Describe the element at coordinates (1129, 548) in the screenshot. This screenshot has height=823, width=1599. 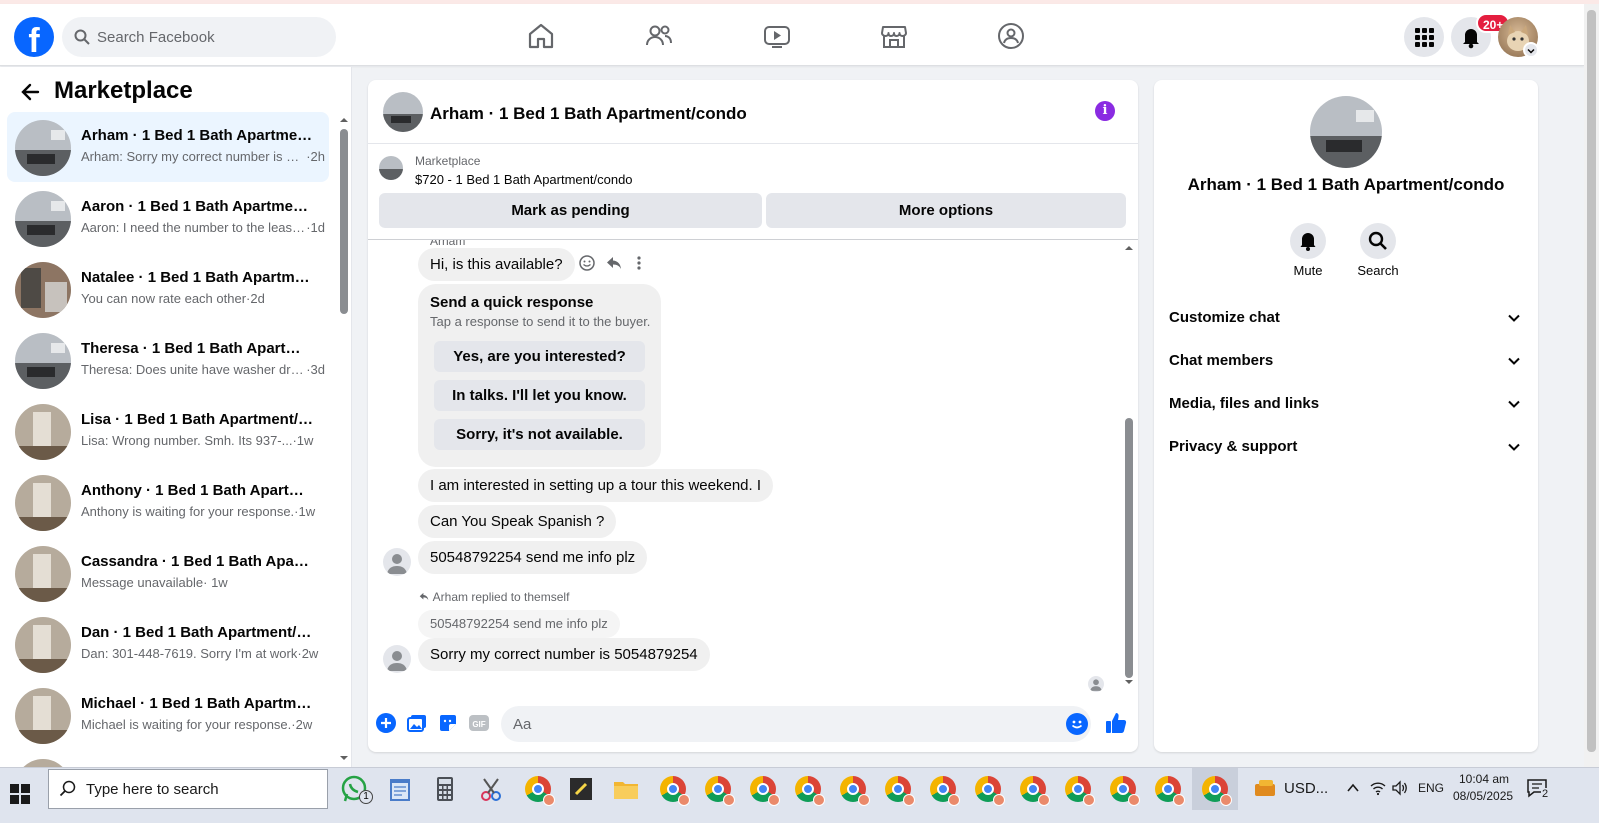
I see `chat-scrollbar` at that location.